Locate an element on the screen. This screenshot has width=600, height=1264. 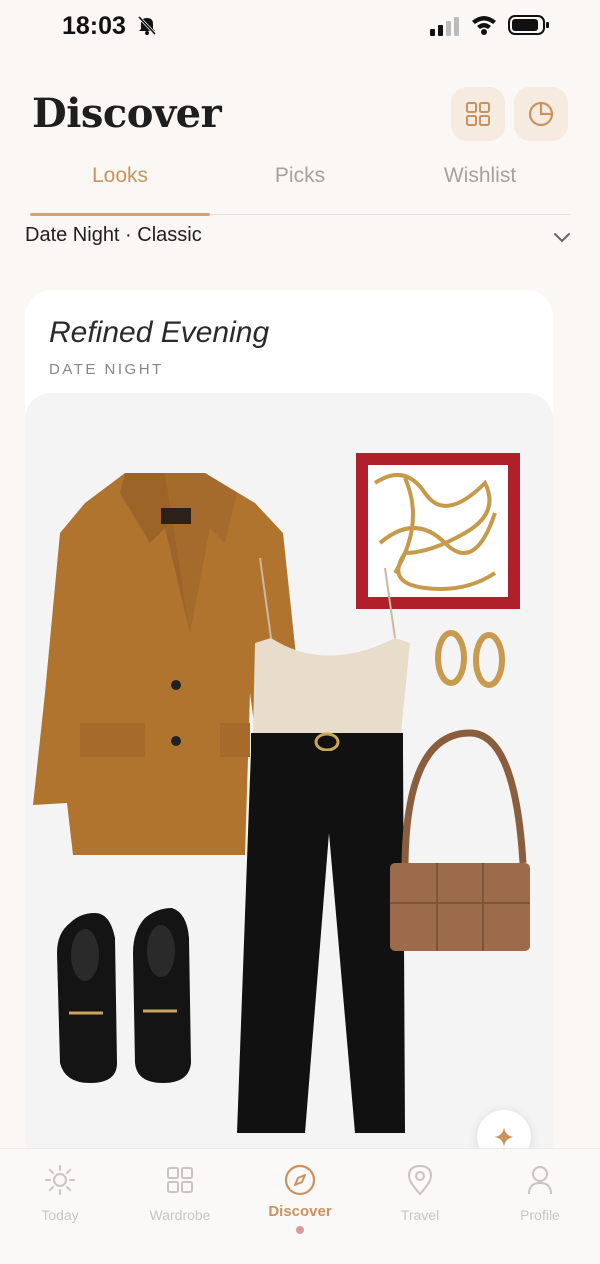
trousers-image is located at coordinates (321, 932).